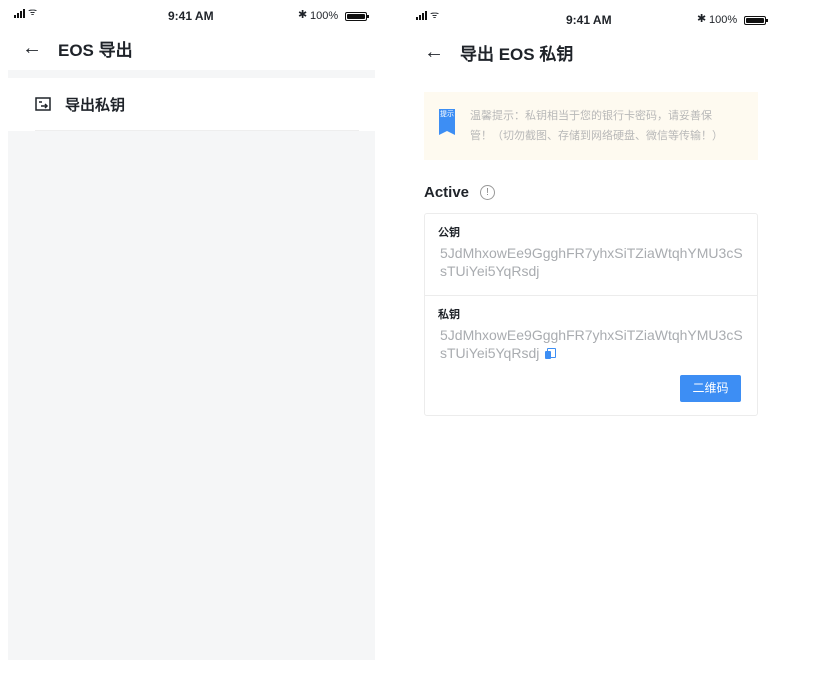  What do you see at coordinates (596, 136) in the screenshot?
I see `notice-line-2: 管！（切勿截图、存储到网络硬盘、微信等传输！）` at bounding box center [596, 136].